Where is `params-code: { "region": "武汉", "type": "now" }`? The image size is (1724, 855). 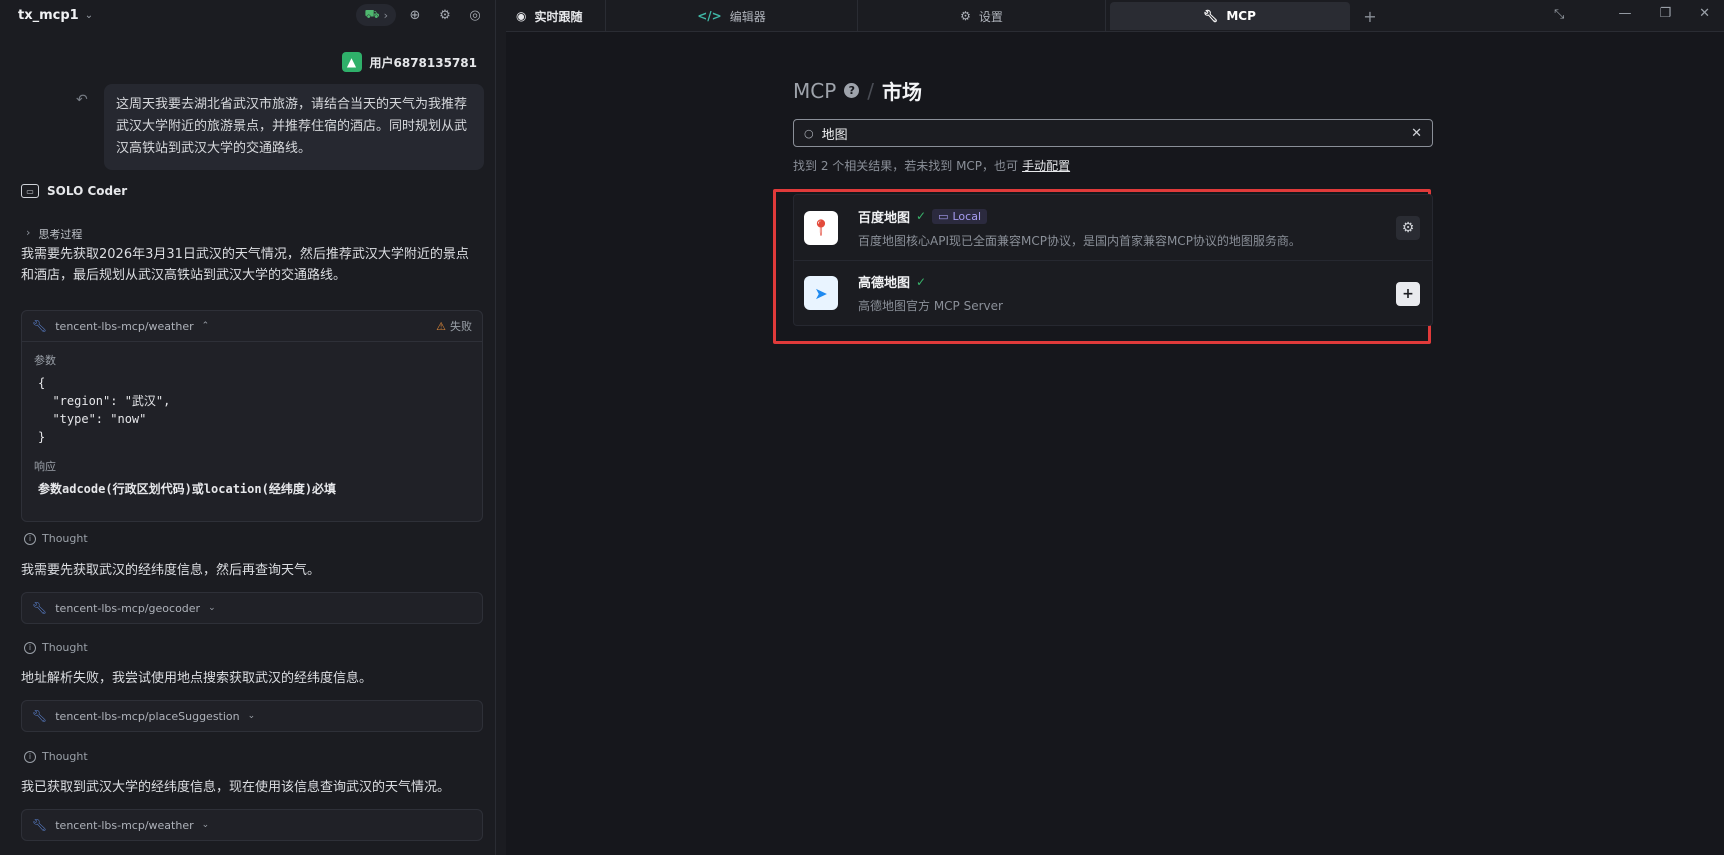 params-code: { "region": "武汉", "type": "now" } is located at coordinates (104, 410).